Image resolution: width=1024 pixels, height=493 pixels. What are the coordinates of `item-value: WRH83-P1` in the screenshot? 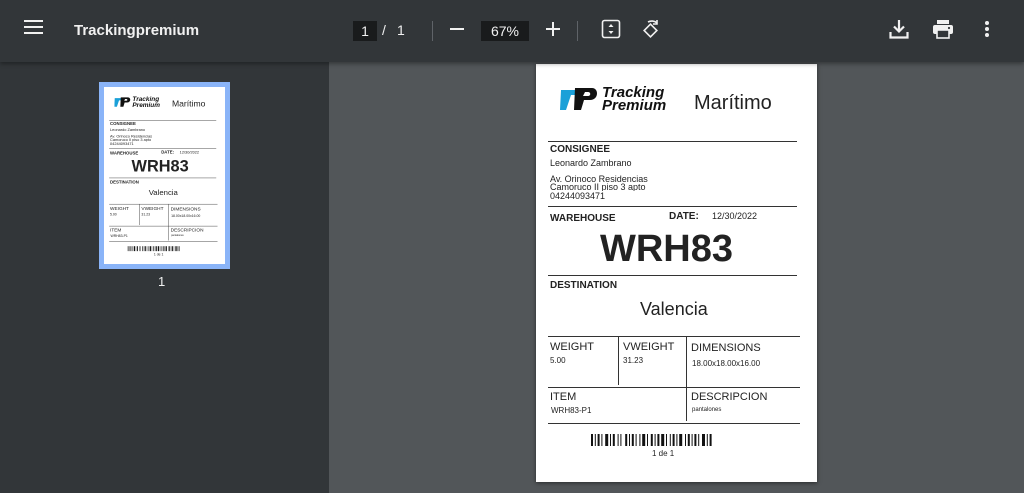 It's located at (571, 410).